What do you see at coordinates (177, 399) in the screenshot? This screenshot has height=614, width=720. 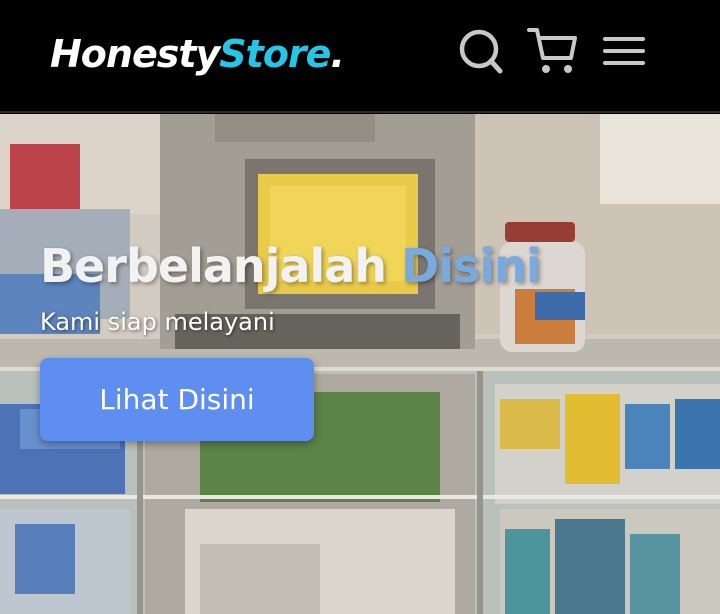 I see `view-here-button: Lihat Disini` at bounding box center [177, 399].